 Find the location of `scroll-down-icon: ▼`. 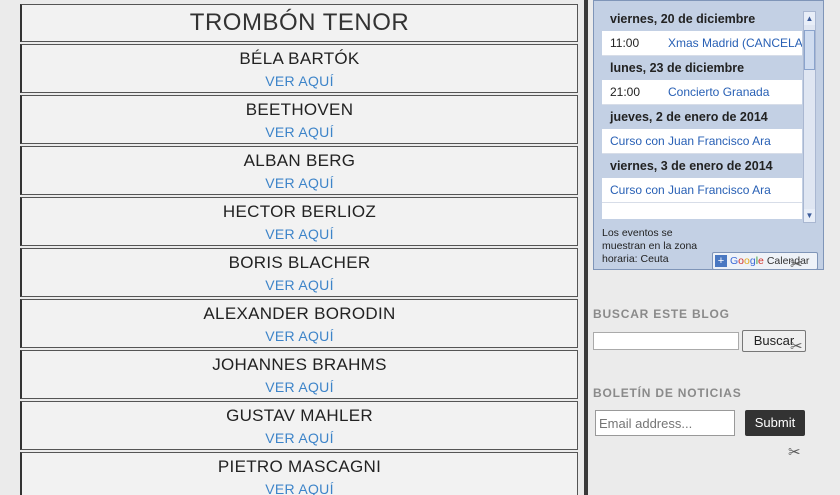

scroll-down-icon: ▼ is located at coordinates (809, 215).